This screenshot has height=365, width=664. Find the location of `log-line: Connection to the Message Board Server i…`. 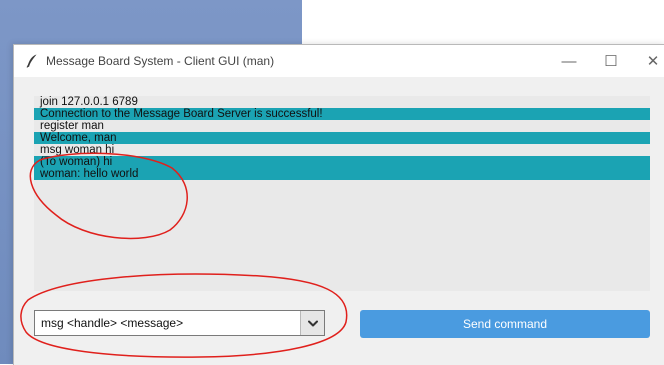

log-line: Connection to the Message Board Server i… is located at coordinates (342, 114).